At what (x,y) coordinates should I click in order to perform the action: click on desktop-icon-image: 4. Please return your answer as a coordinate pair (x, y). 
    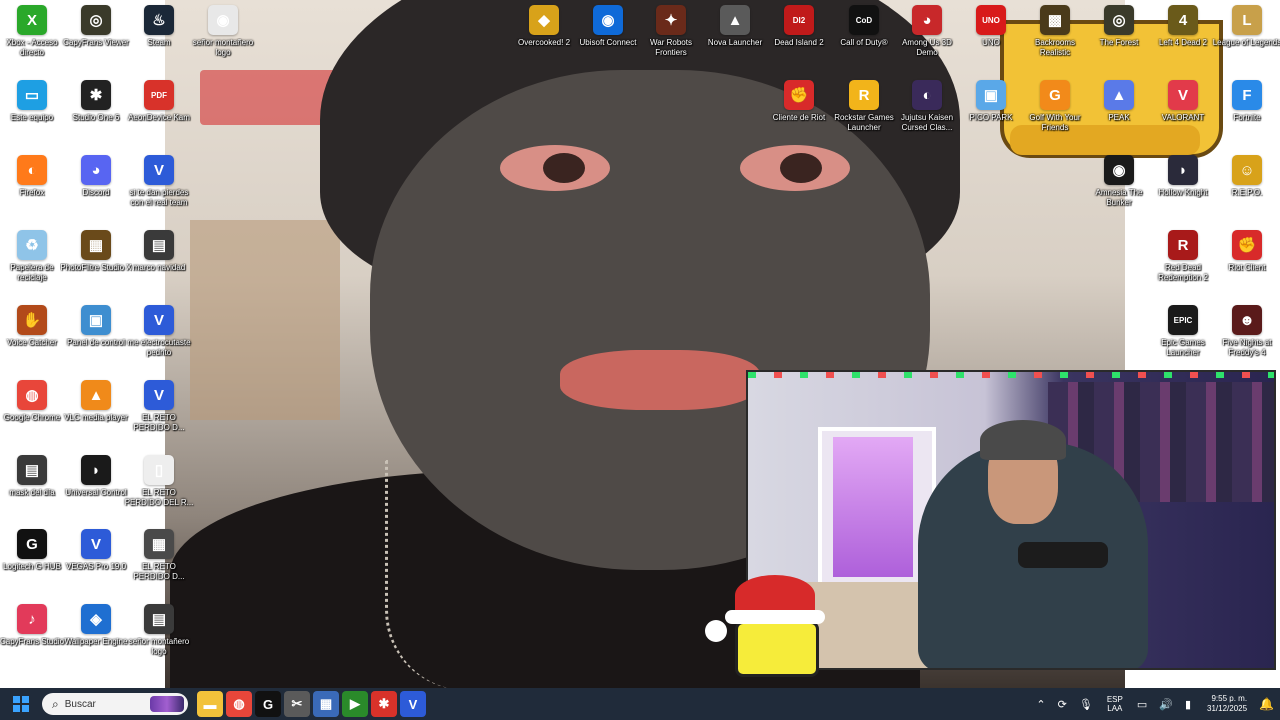
    Looking at the image, I should click on (1183, 20).